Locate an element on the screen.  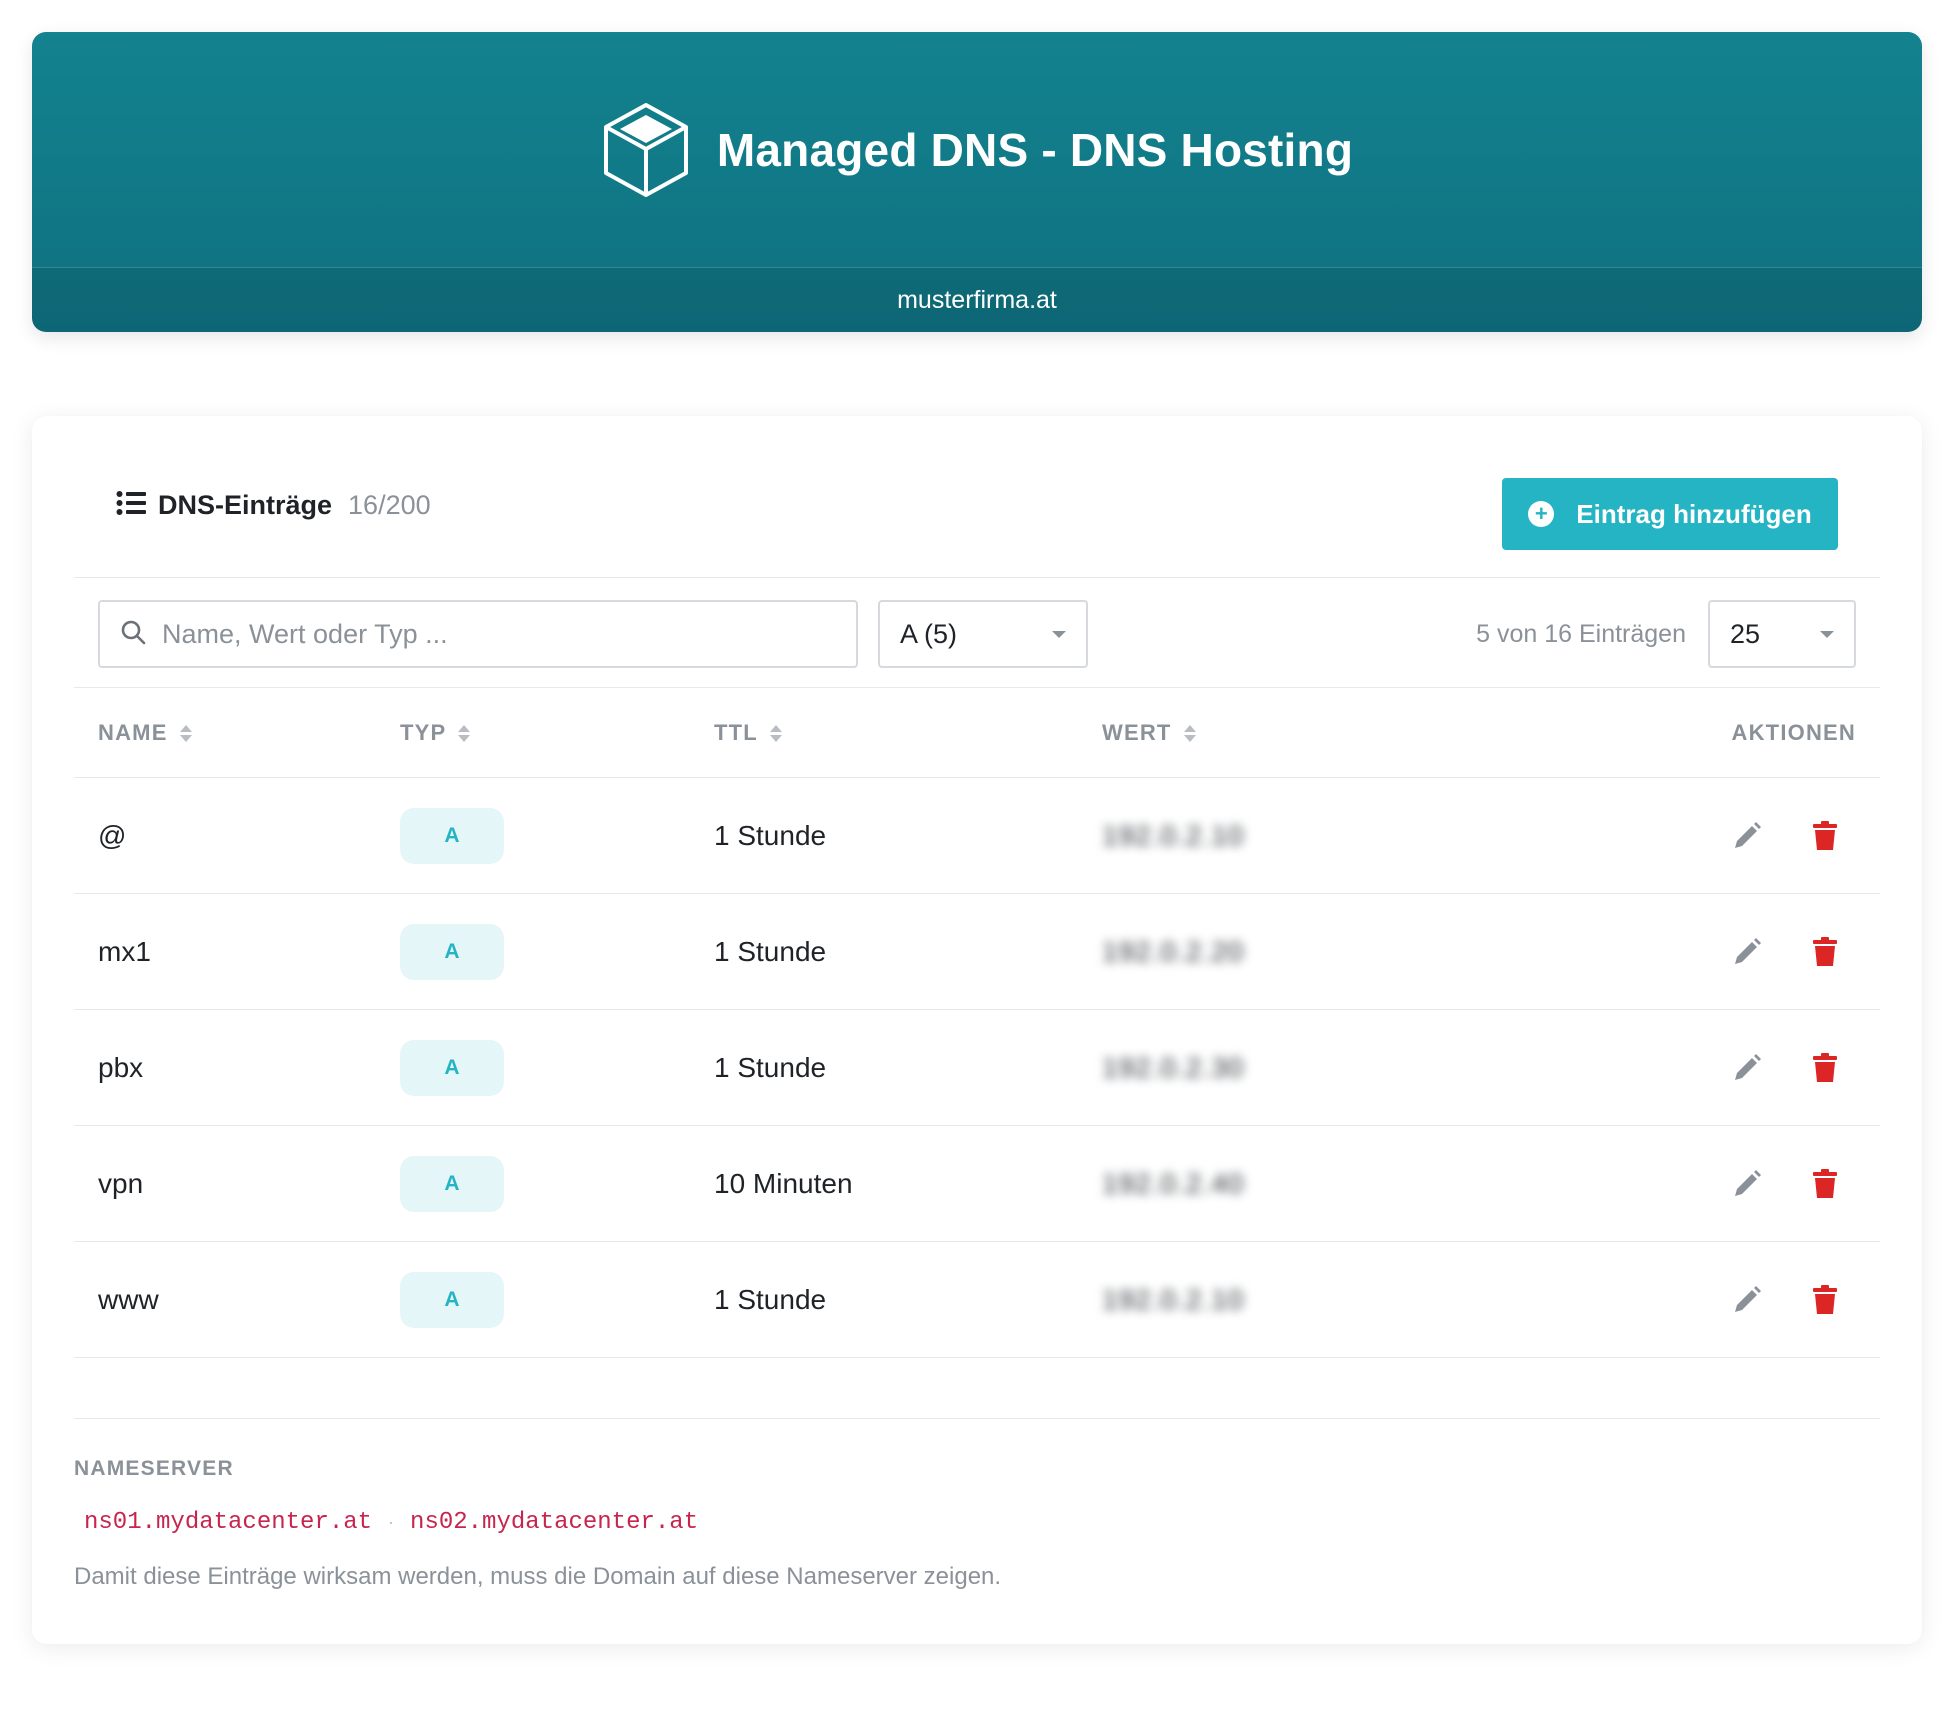
column-header-label: NAME is located at coordinates (133, 732).